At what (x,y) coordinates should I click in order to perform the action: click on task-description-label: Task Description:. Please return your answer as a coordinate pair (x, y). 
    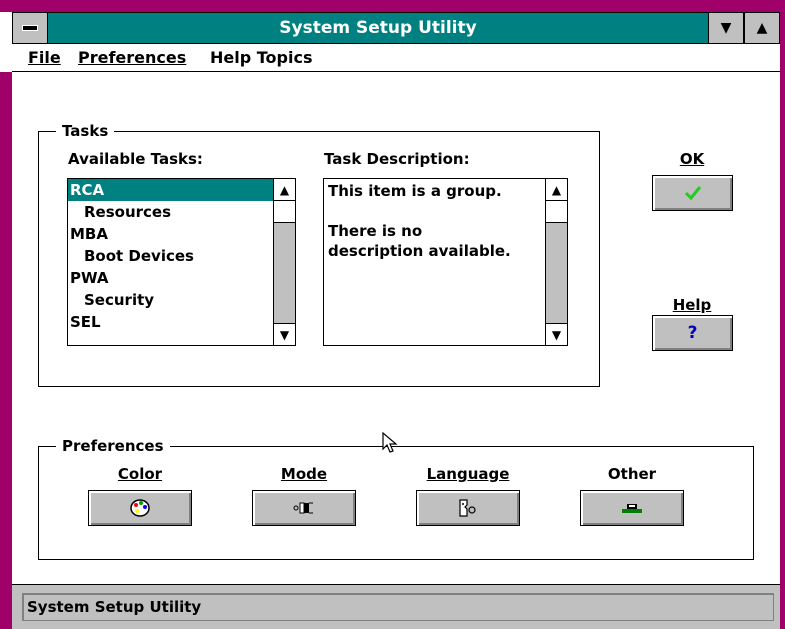
    Looking at the image, I should click on (397, 159).